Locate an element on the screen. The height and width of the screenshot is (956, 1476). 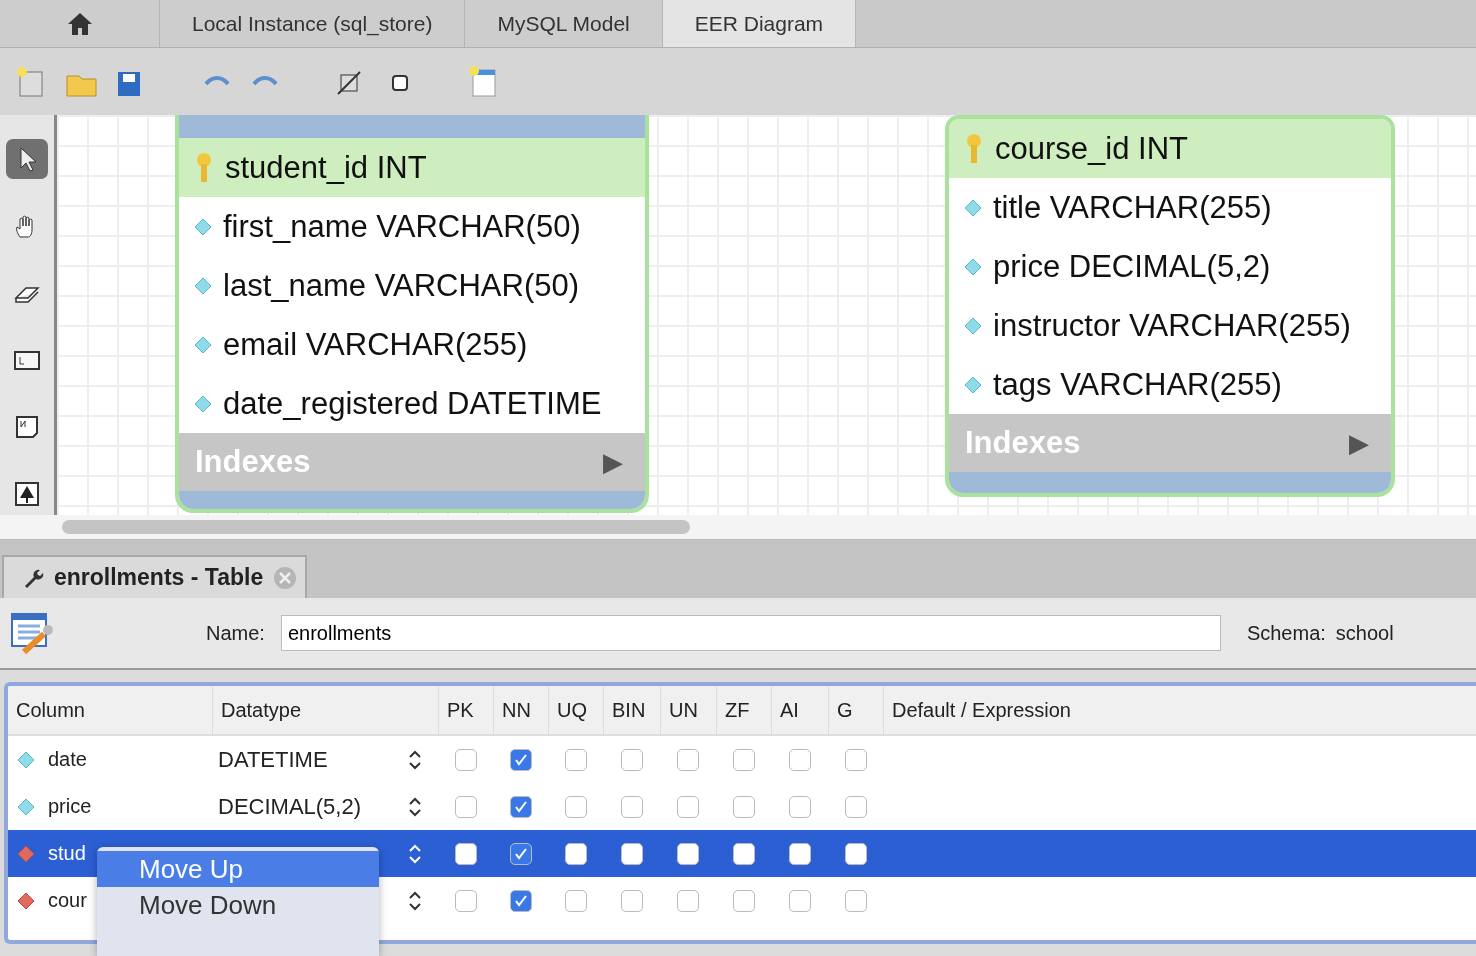
field-label: tags VARCHAR(255) is located at coordinates (1137, 384).